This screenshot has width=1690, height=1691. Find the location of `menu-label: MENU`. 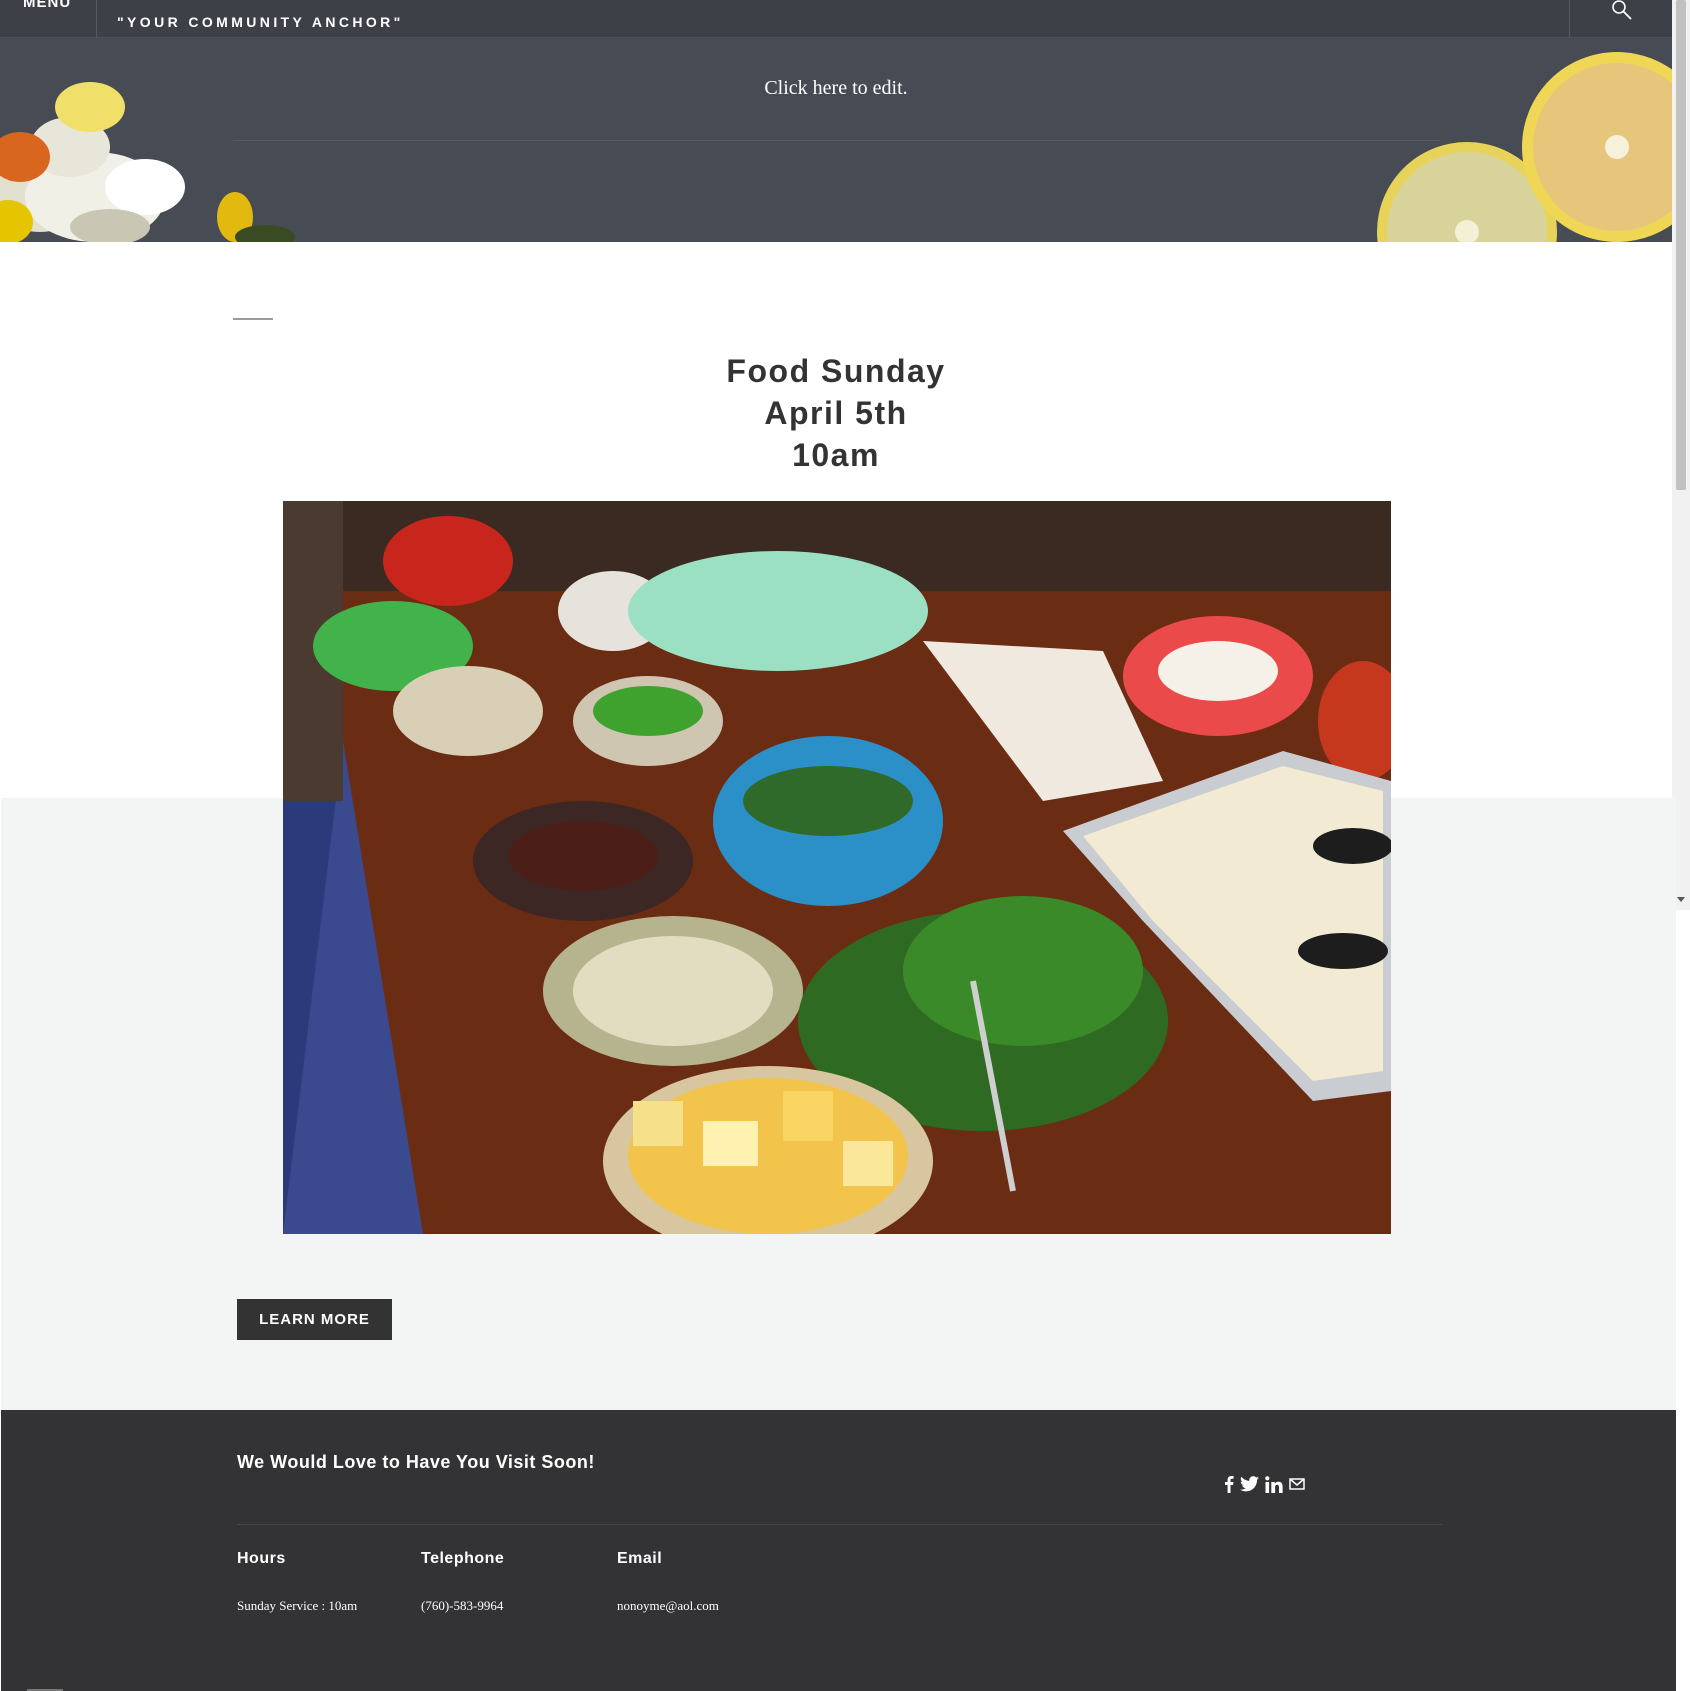

menu-label: MENU is located at coordinates (47, 5).